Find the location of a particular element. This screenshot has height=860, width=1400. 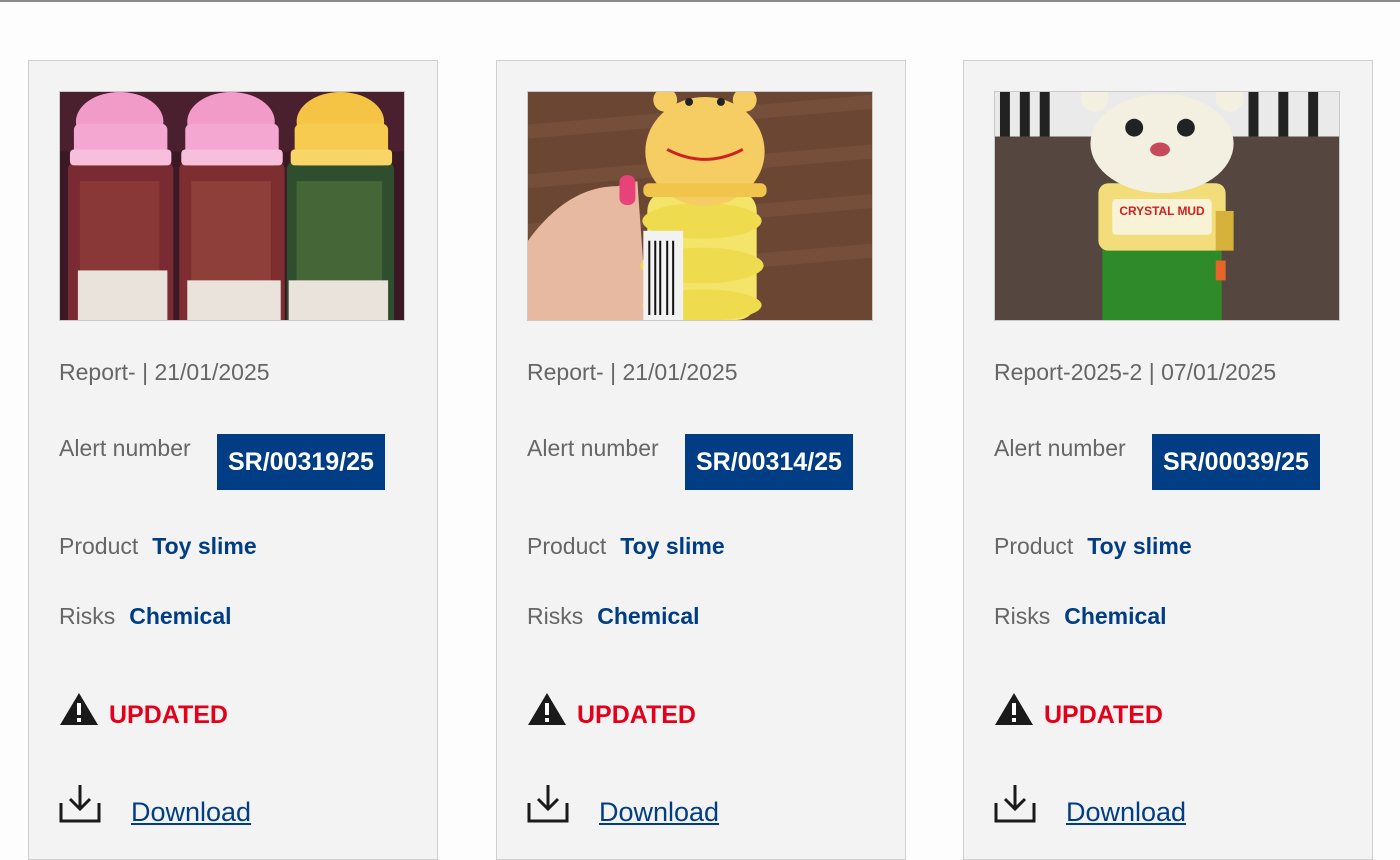

jar-label-text: CRYSTAL MUD is located at coordinates (1162, 211).